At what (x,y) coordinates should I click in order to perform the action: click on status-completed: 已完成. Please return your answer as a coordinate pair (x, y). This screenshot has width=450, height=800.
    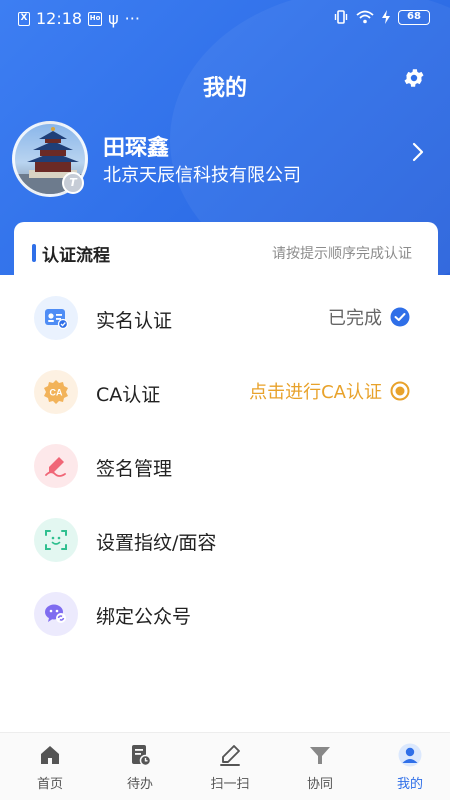
    Looking at the image, I should click on (369, 317).